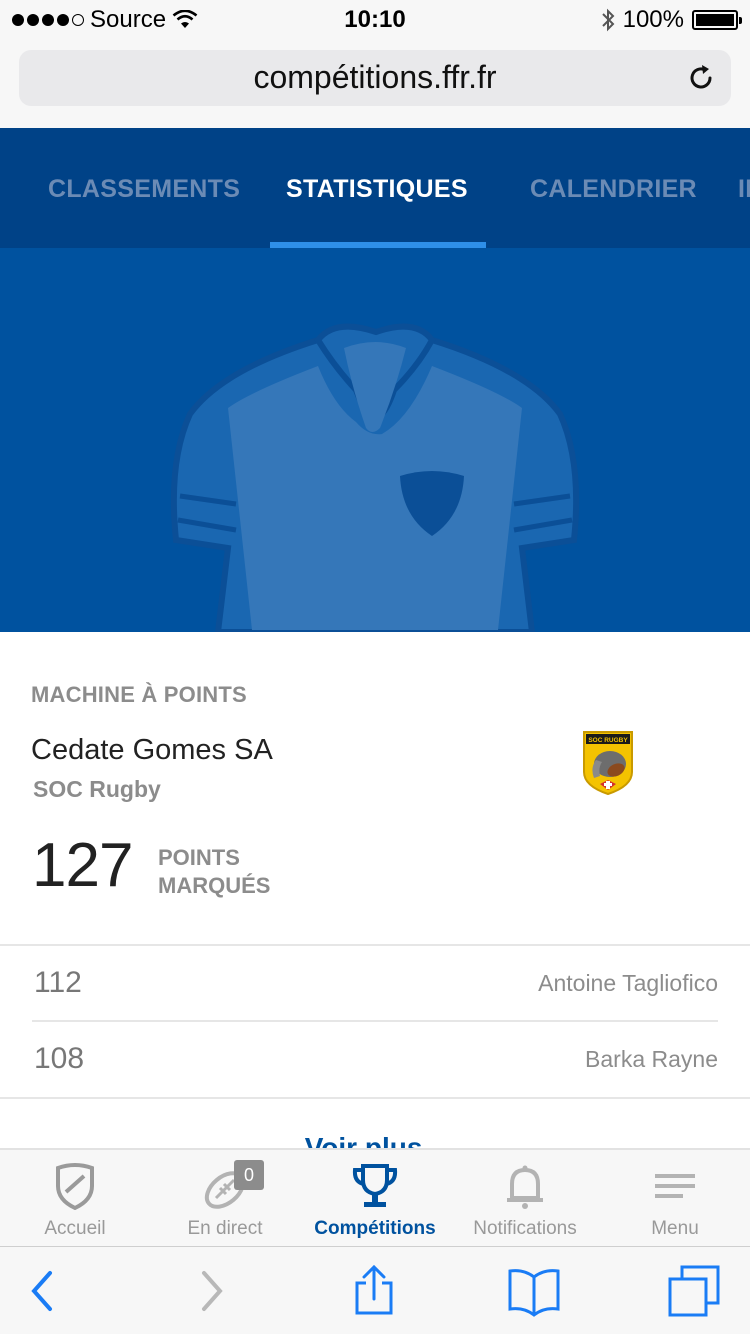 This screenshot has width=750, height=1334. What do you see at coordinates (525, 1187) in the screenshot?
I see `bell-icon` at bounding box center [525, 1187].